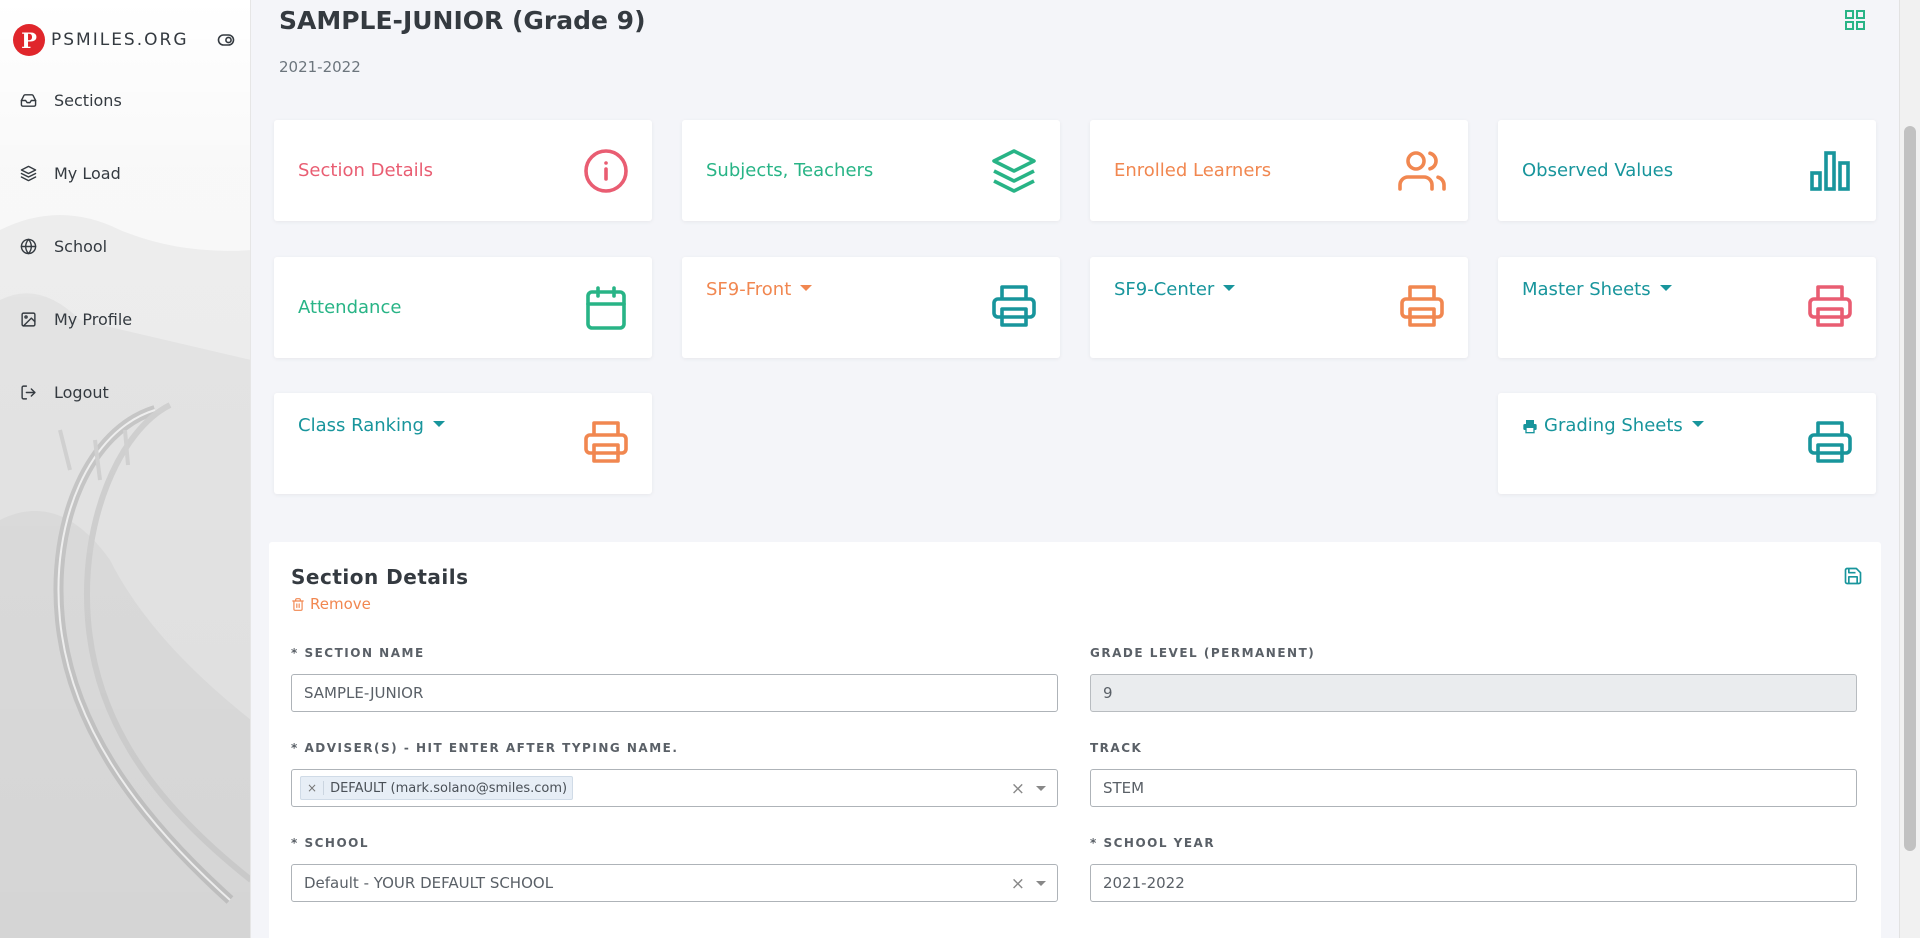  I want to click on sidebar-item-label: School, so click(81, 246).